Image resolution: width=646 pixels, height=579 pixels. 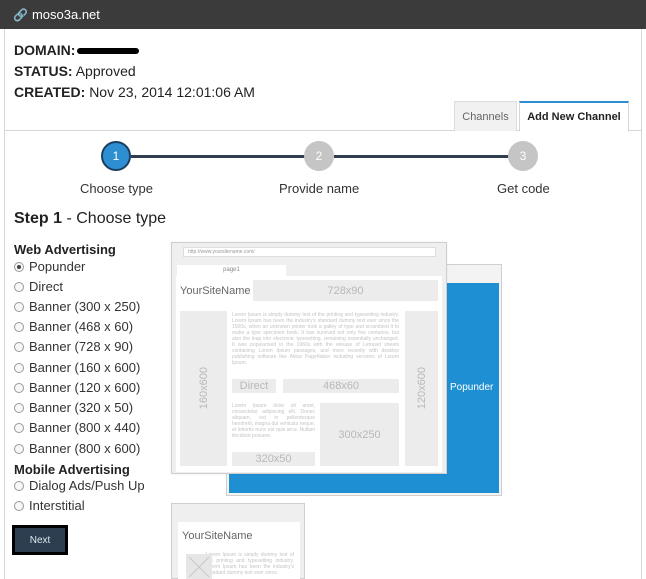 What do you see at coordinates (114, 218) in the screenshot?
I see `step-heading-text: - Choose type` at bounding box center [114, 218].